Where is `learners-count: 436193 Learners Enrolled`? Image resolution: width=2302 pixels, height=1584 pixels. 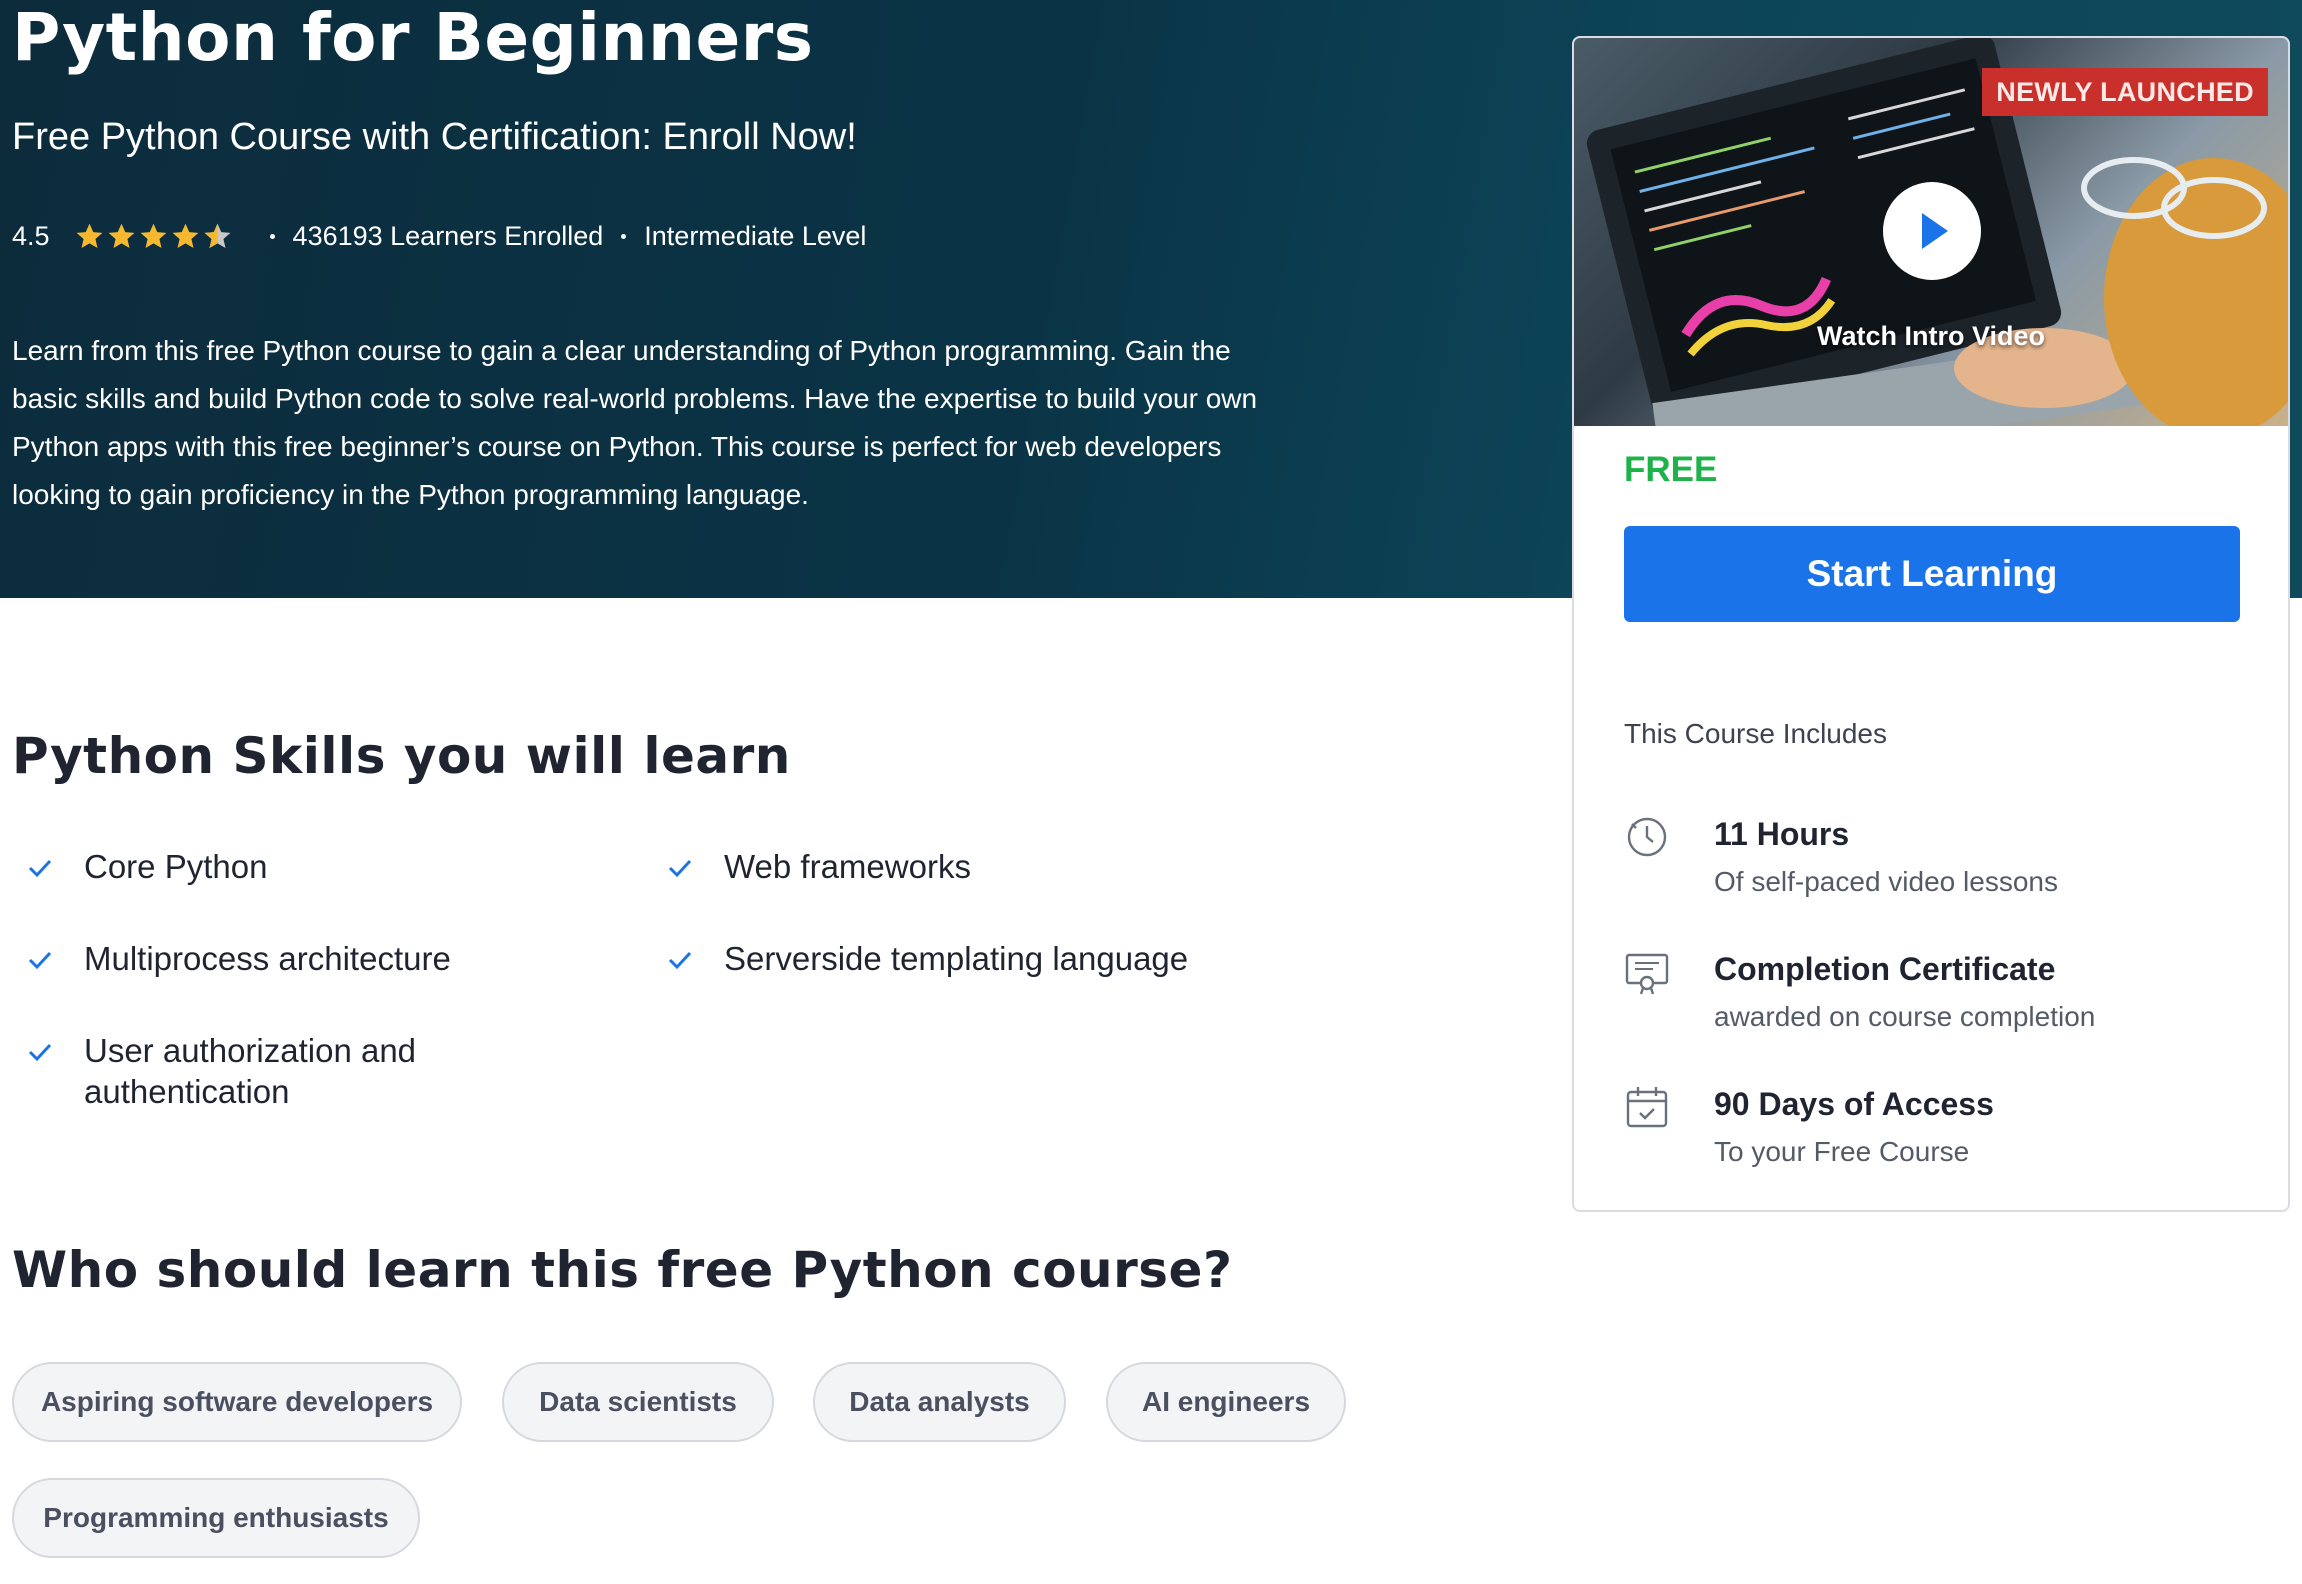 learners-count: 436193 Learners Enrolled is located at coordinates (448, 235).